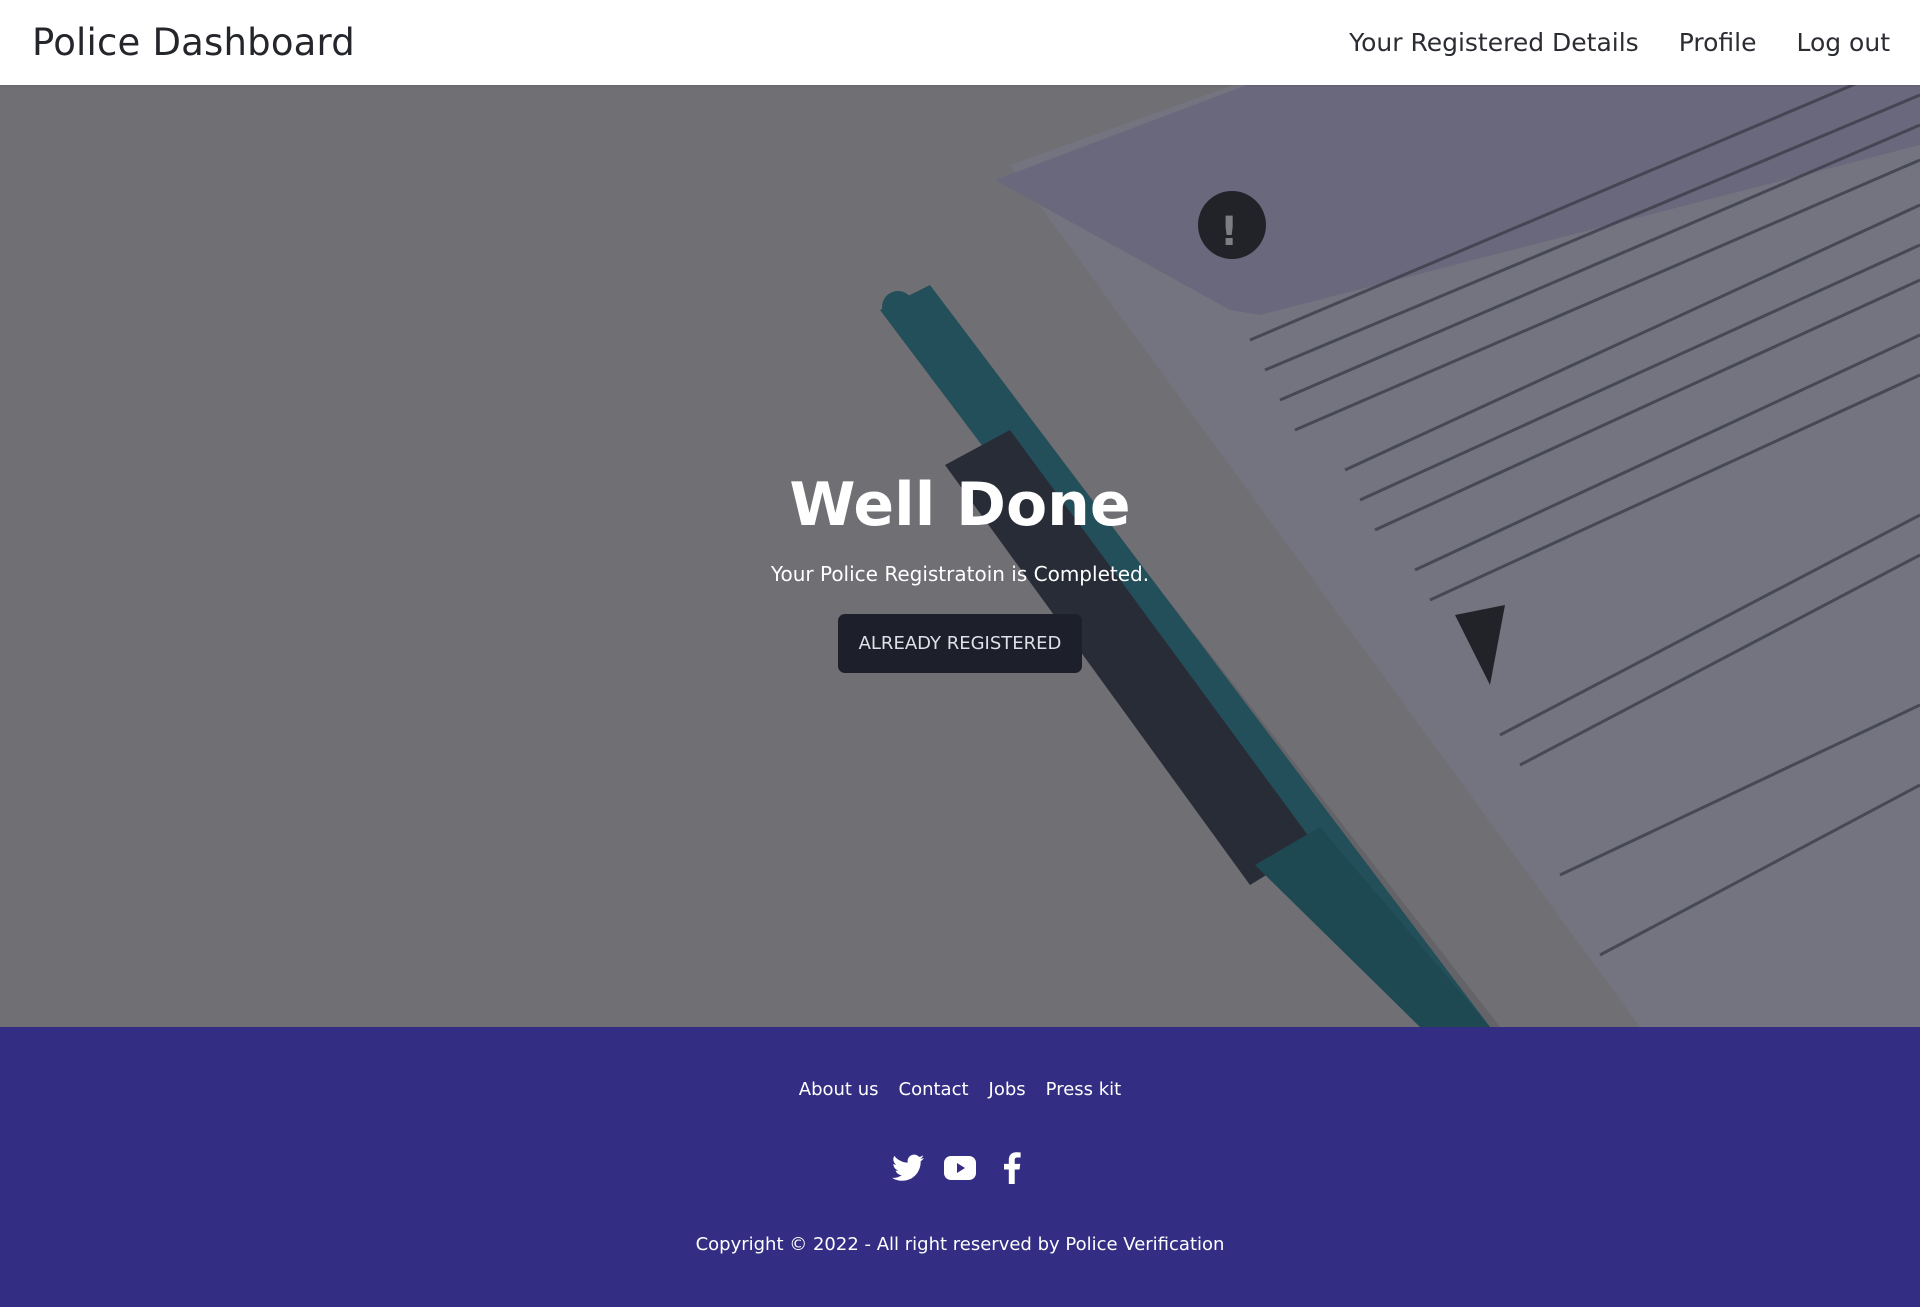 The image size is (1920, 1307). What do you see at coordinates (1718, 42) in the screenshot?
I see `nav-link-profile: Profile` at bounding box center [1718, 42].